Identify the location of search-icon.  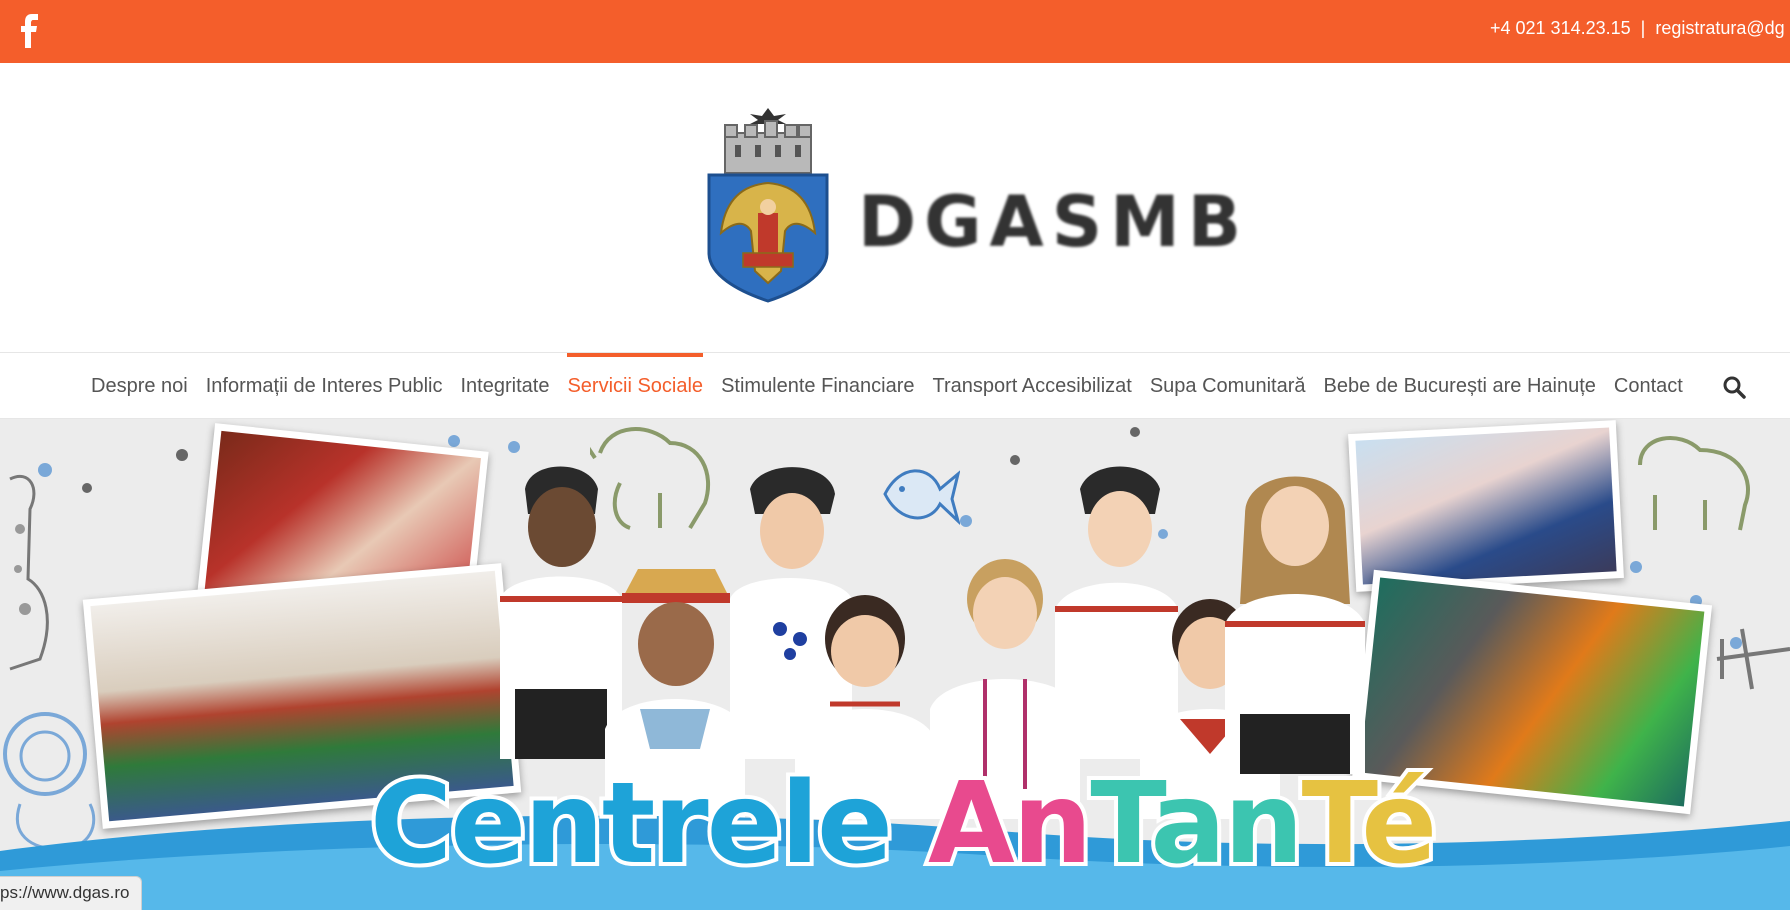
(1734, 387).